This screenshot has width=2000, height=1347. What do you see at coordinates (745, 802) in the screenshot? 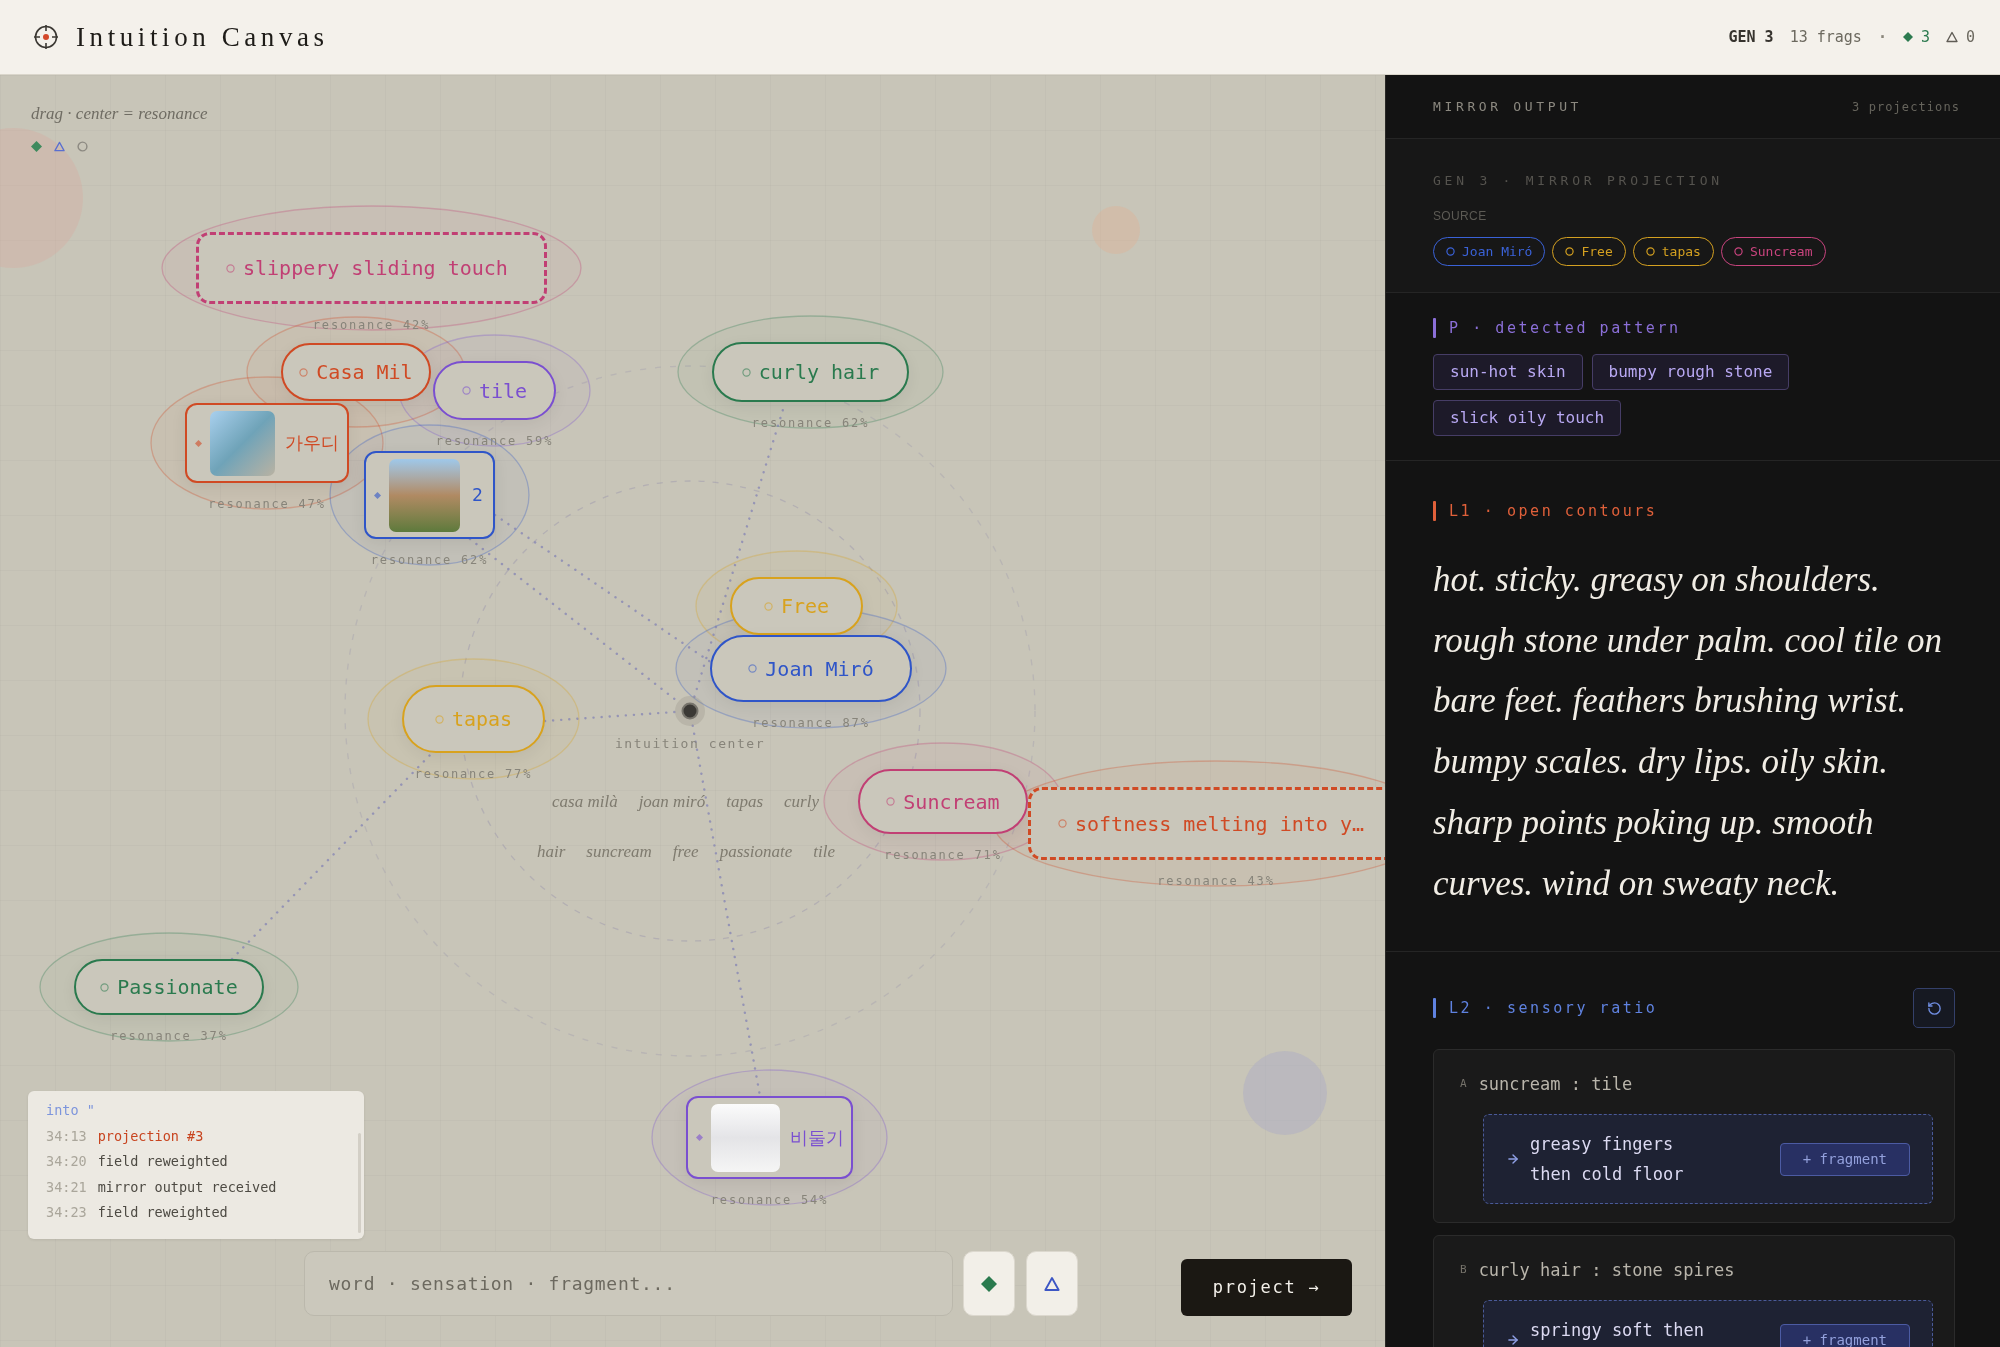
I see `suggested-word: tapas` at bounding box center [745, 802].